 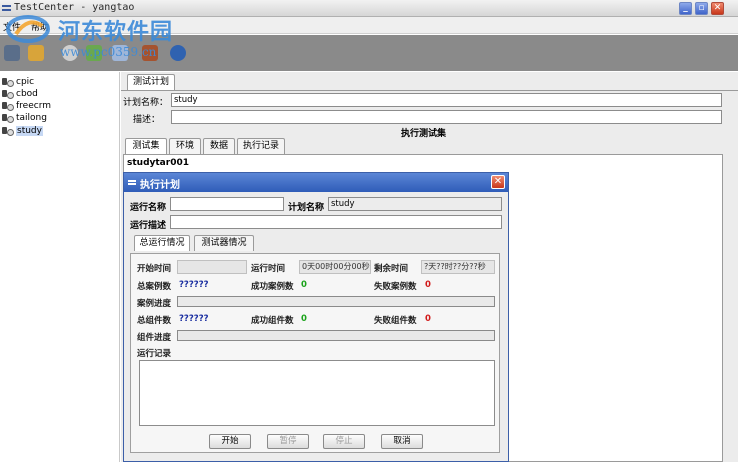 What do you see at coordinates (25, 82) in the screenshot?
I see `tree-item-label: cpic` at bounding box center [25, 82].